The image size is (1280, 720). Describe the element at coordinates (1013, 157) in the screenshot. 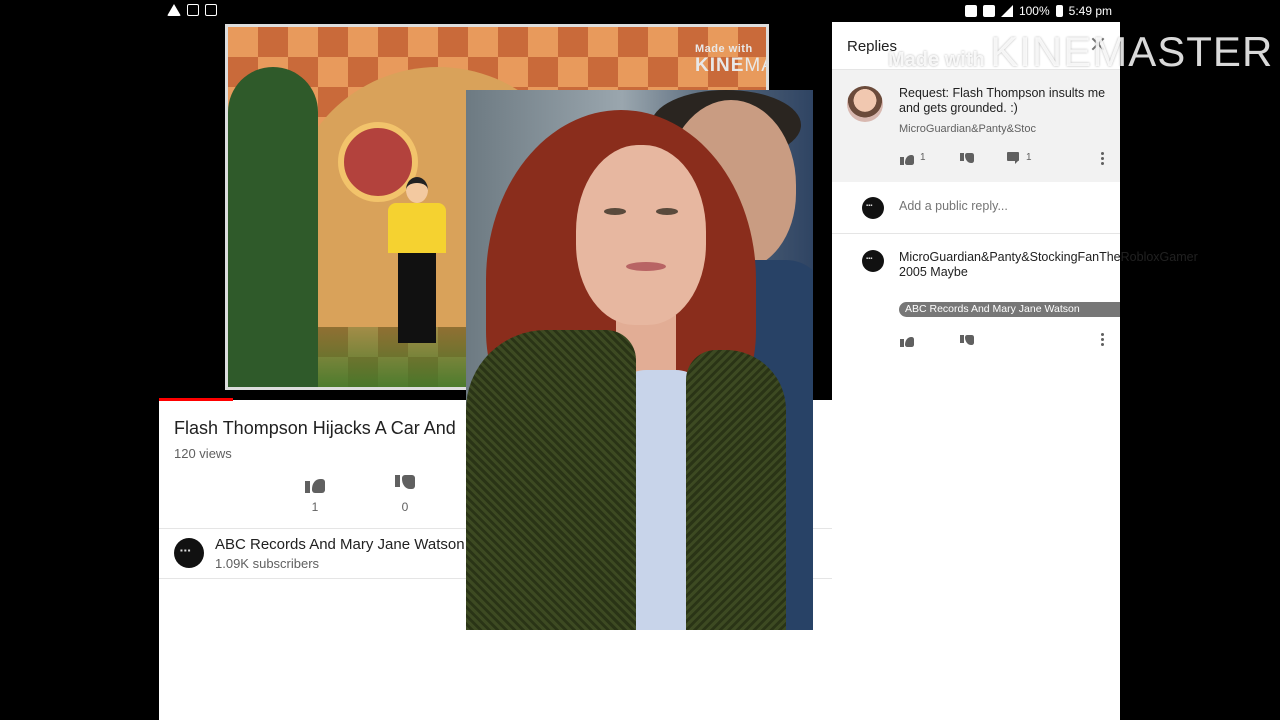

I see `comment-icon` at that location.